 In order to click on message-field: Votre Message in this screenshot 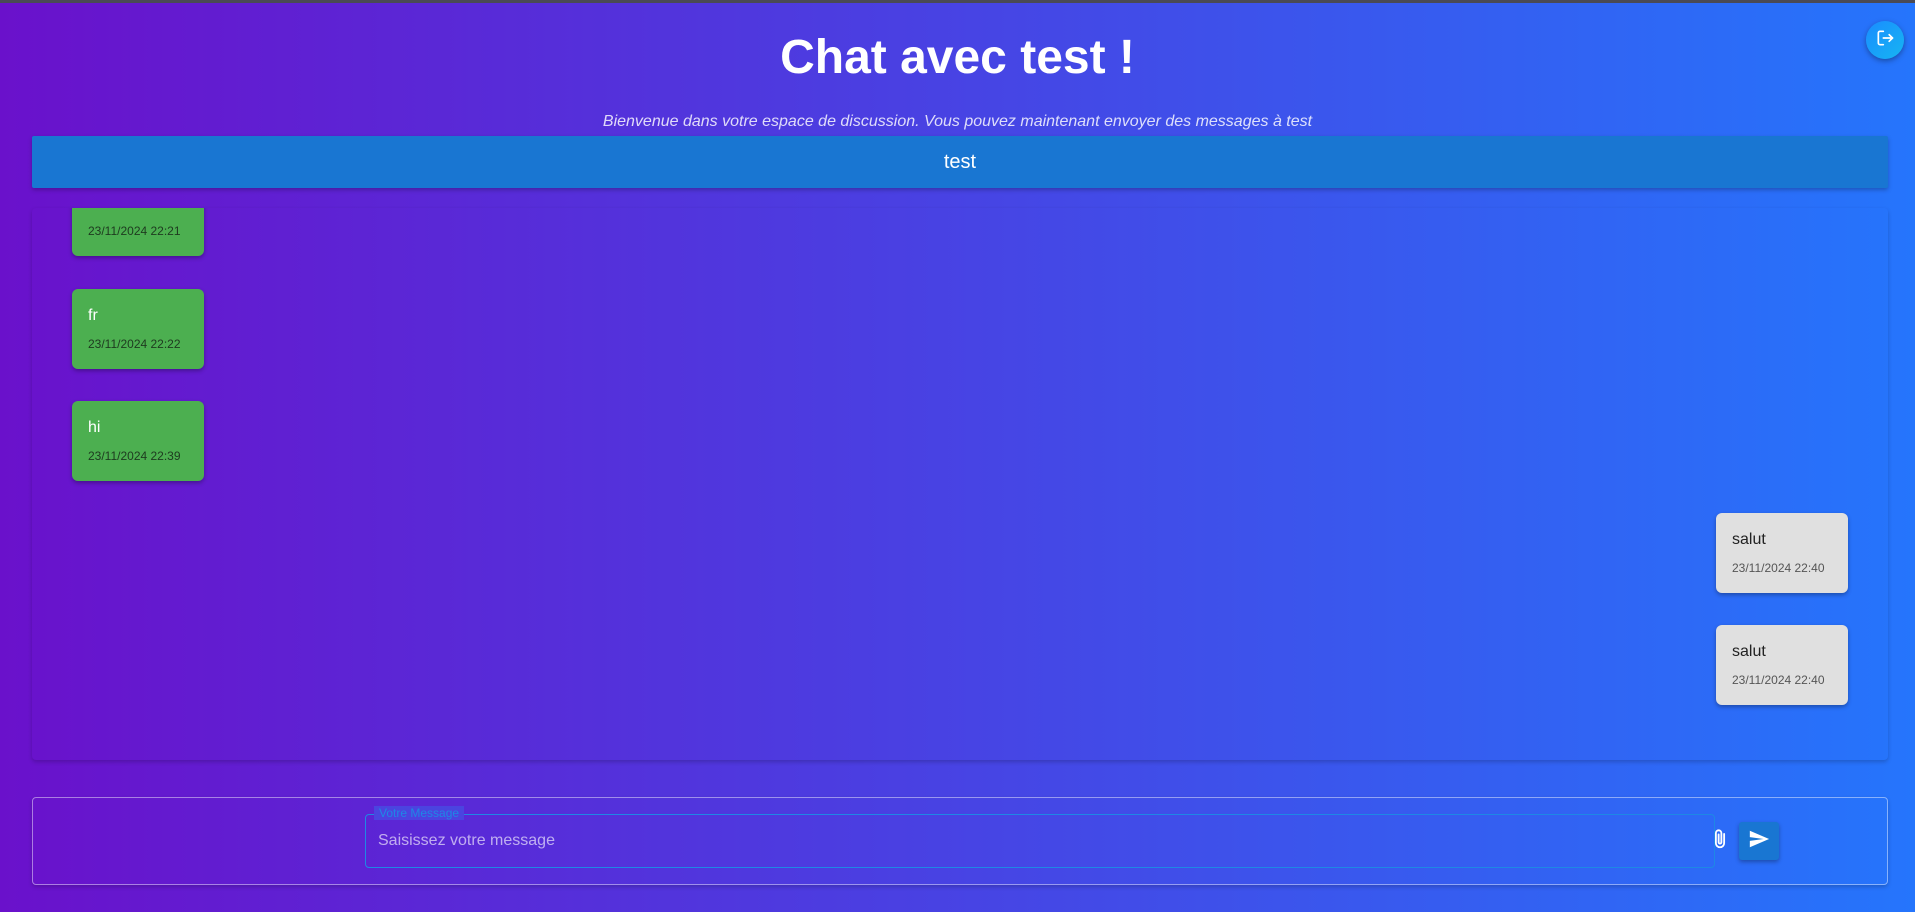, I will do `click(1040, 837)`.